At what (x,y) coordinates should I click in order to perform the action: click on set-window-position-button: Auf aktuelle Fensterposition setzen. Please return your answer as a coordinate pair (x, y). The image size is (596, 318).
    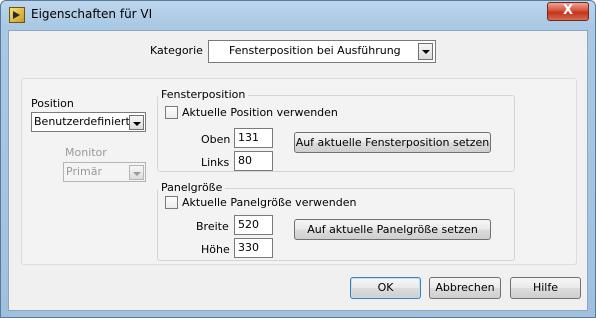
    Looking at the image, I should click on (392, 142).